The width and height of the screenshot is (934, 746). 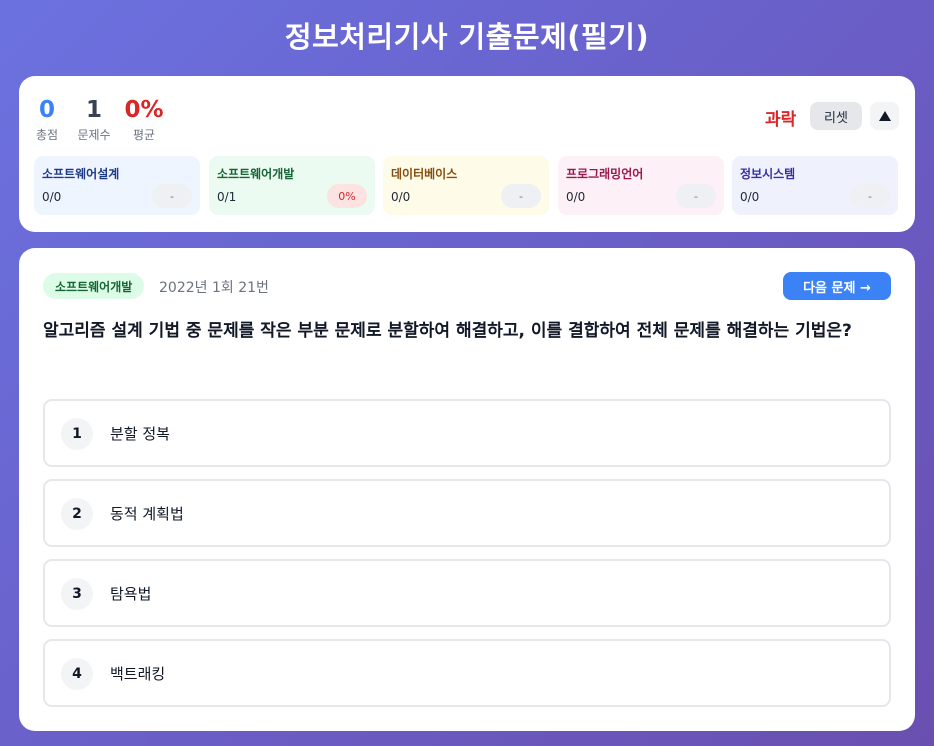 I want to click on answer-option: 2 동적 계획법, so click(x=467, y=513).